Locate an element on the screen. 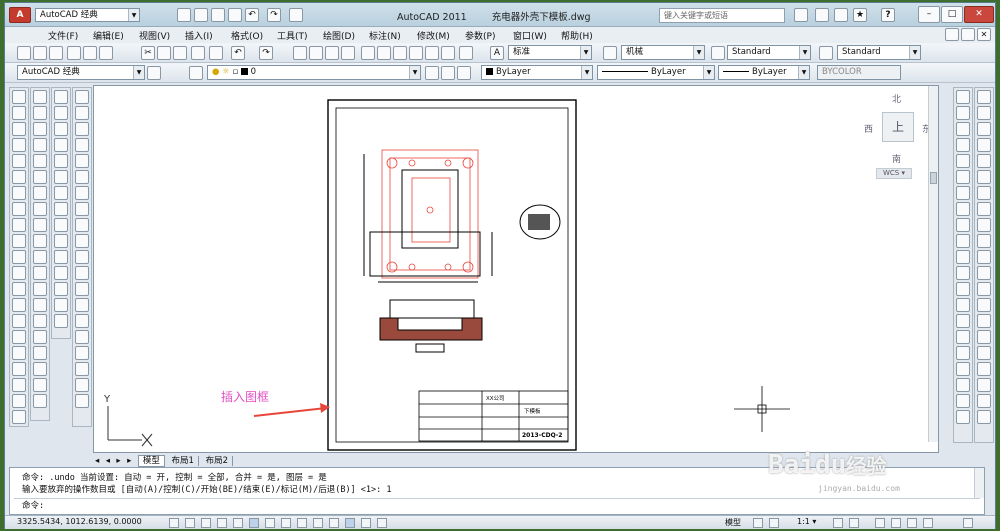  layer-state-icon is located at coordinates (464, 73).